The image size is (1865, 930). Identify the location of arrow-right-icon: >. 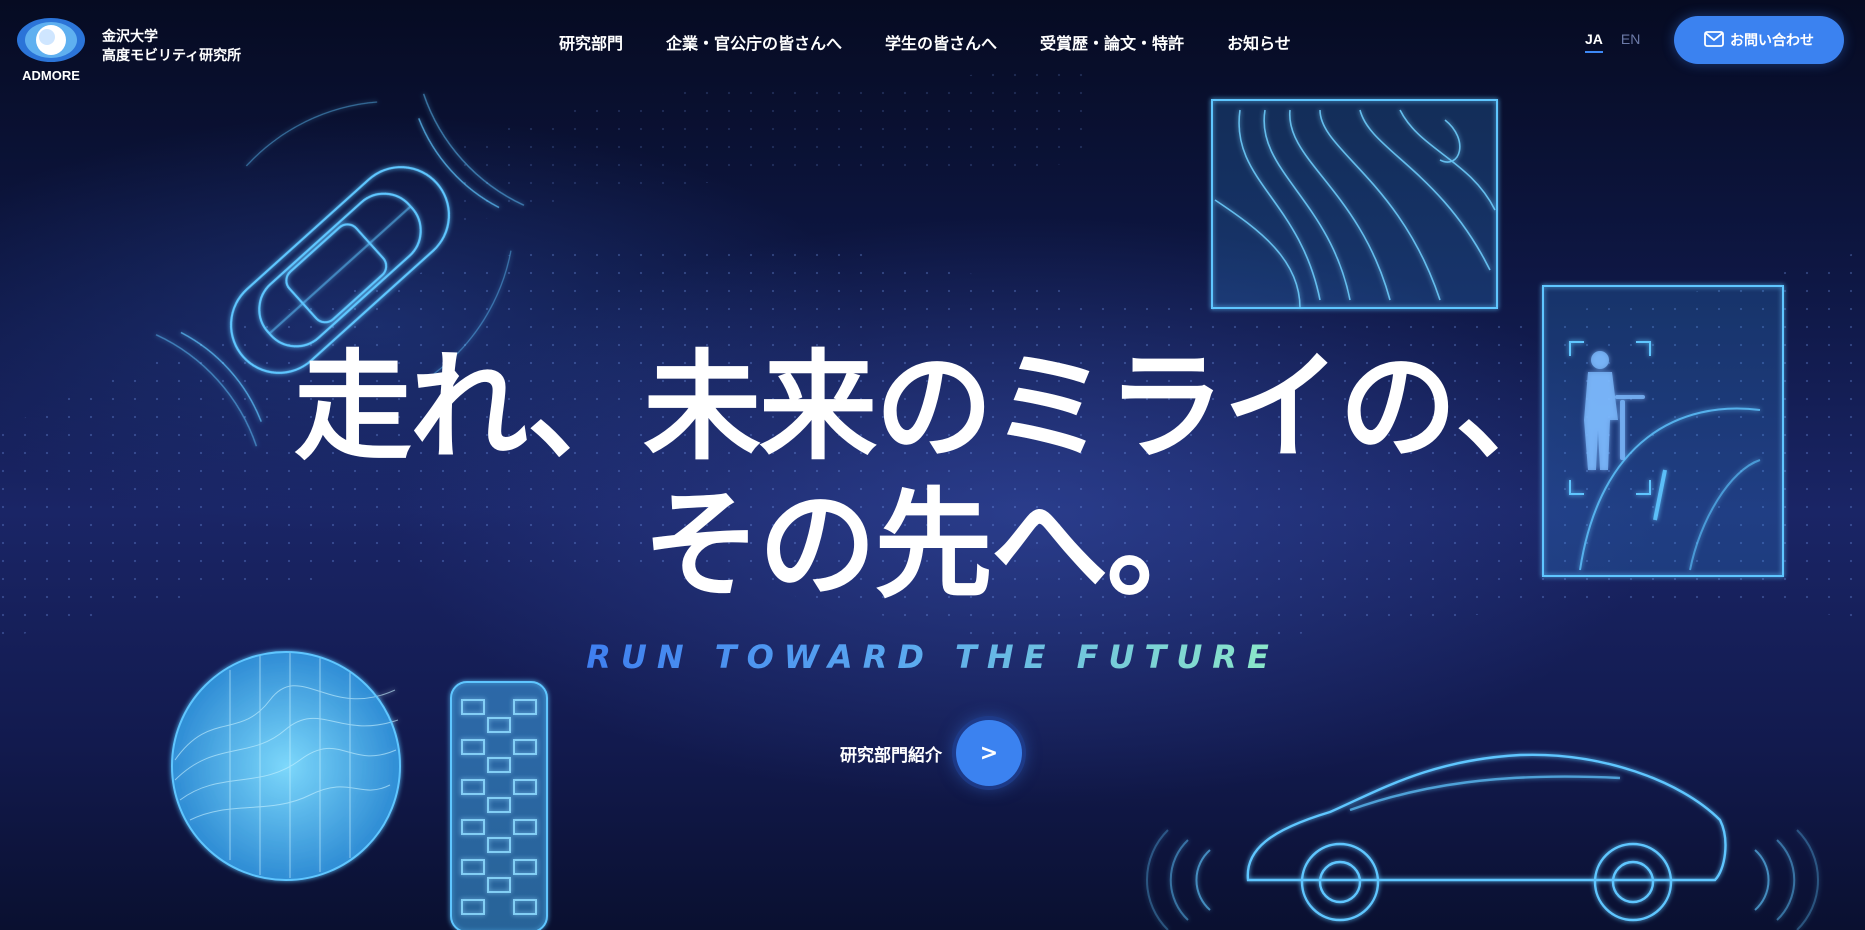
(989, 753).